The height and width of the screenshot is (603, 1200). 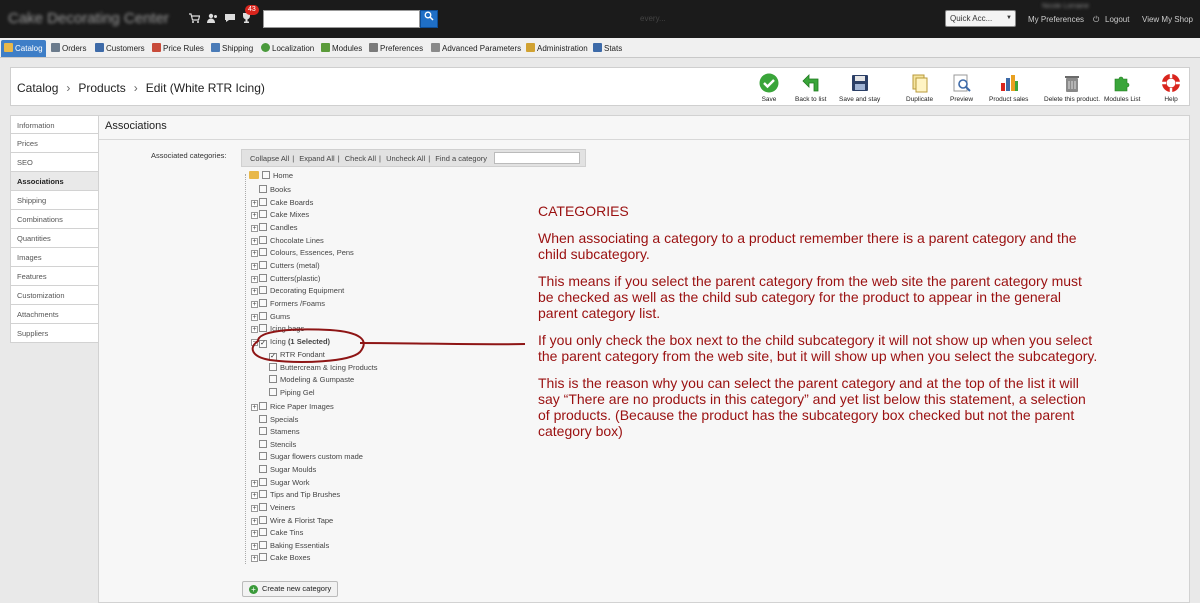 I want to click on annotation-connector, so click(x=442, y=344).